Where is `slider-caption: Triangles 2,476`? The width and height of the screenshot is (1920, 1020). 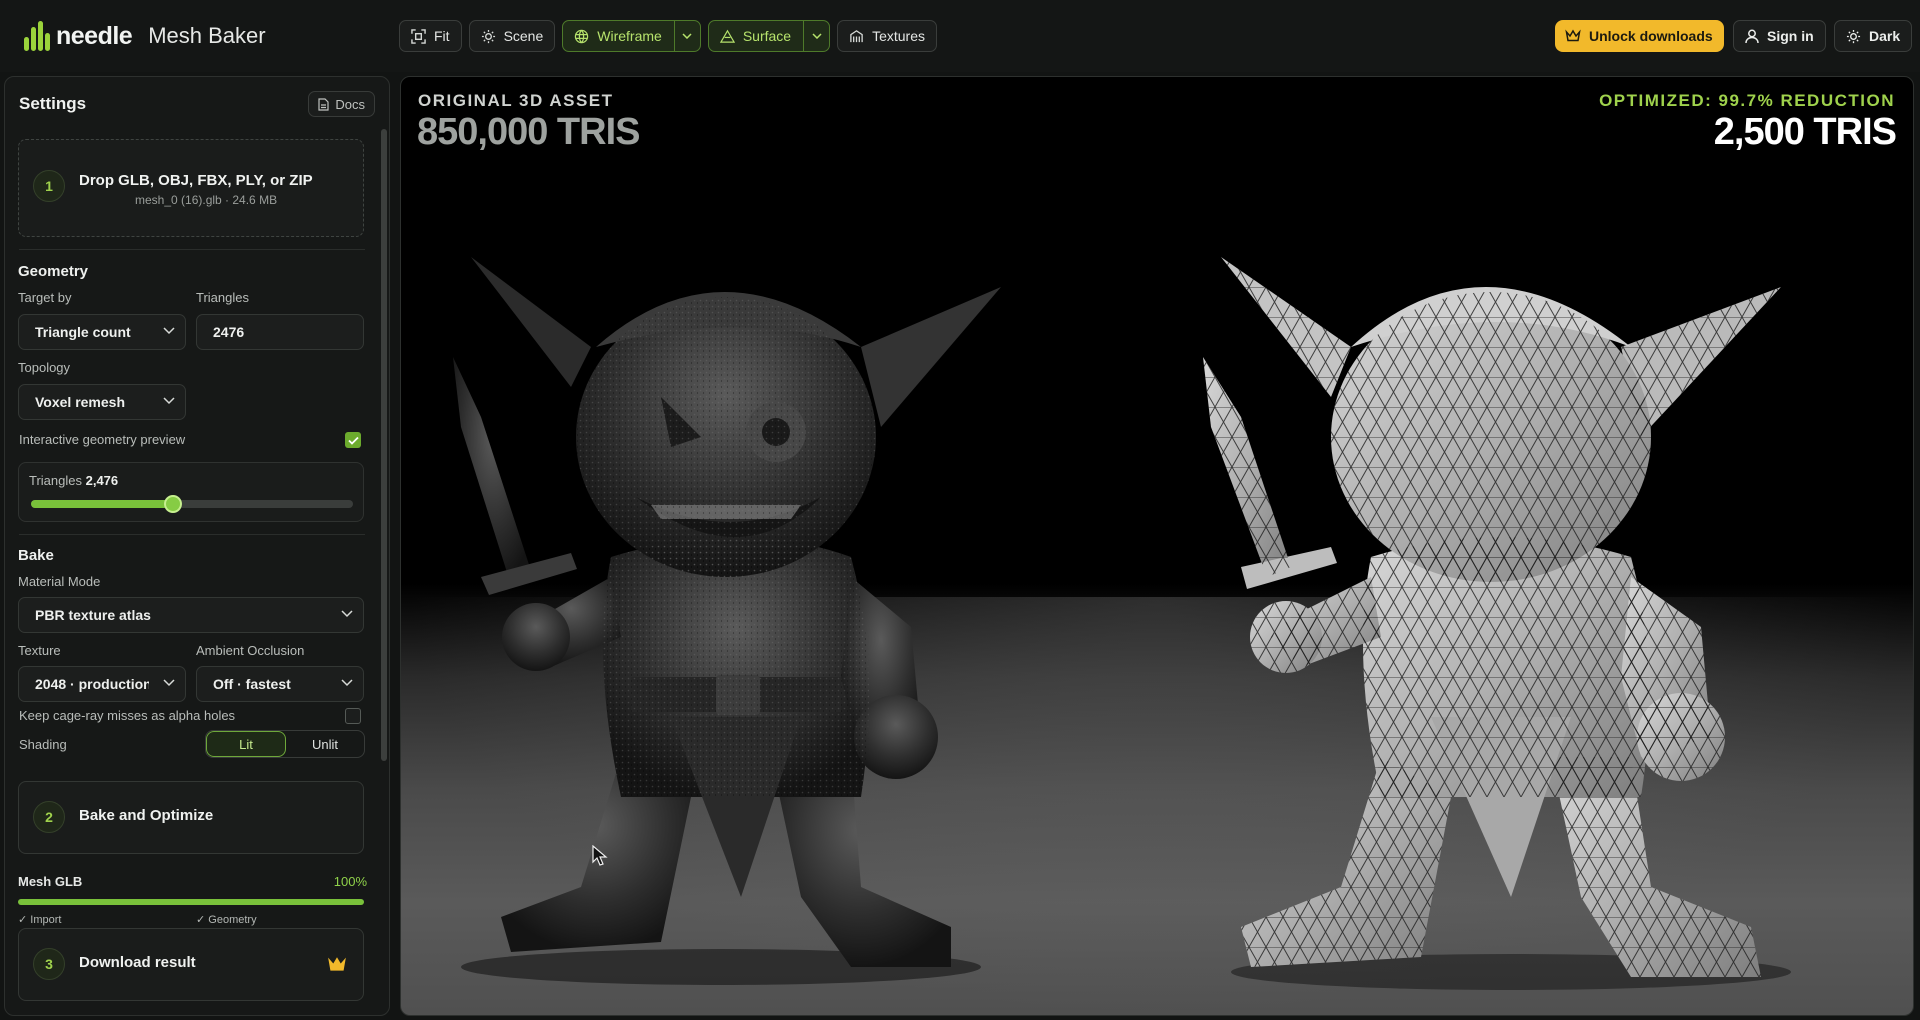
slider-caption: Triangles 2,476 is located at coordinates (73, 480).